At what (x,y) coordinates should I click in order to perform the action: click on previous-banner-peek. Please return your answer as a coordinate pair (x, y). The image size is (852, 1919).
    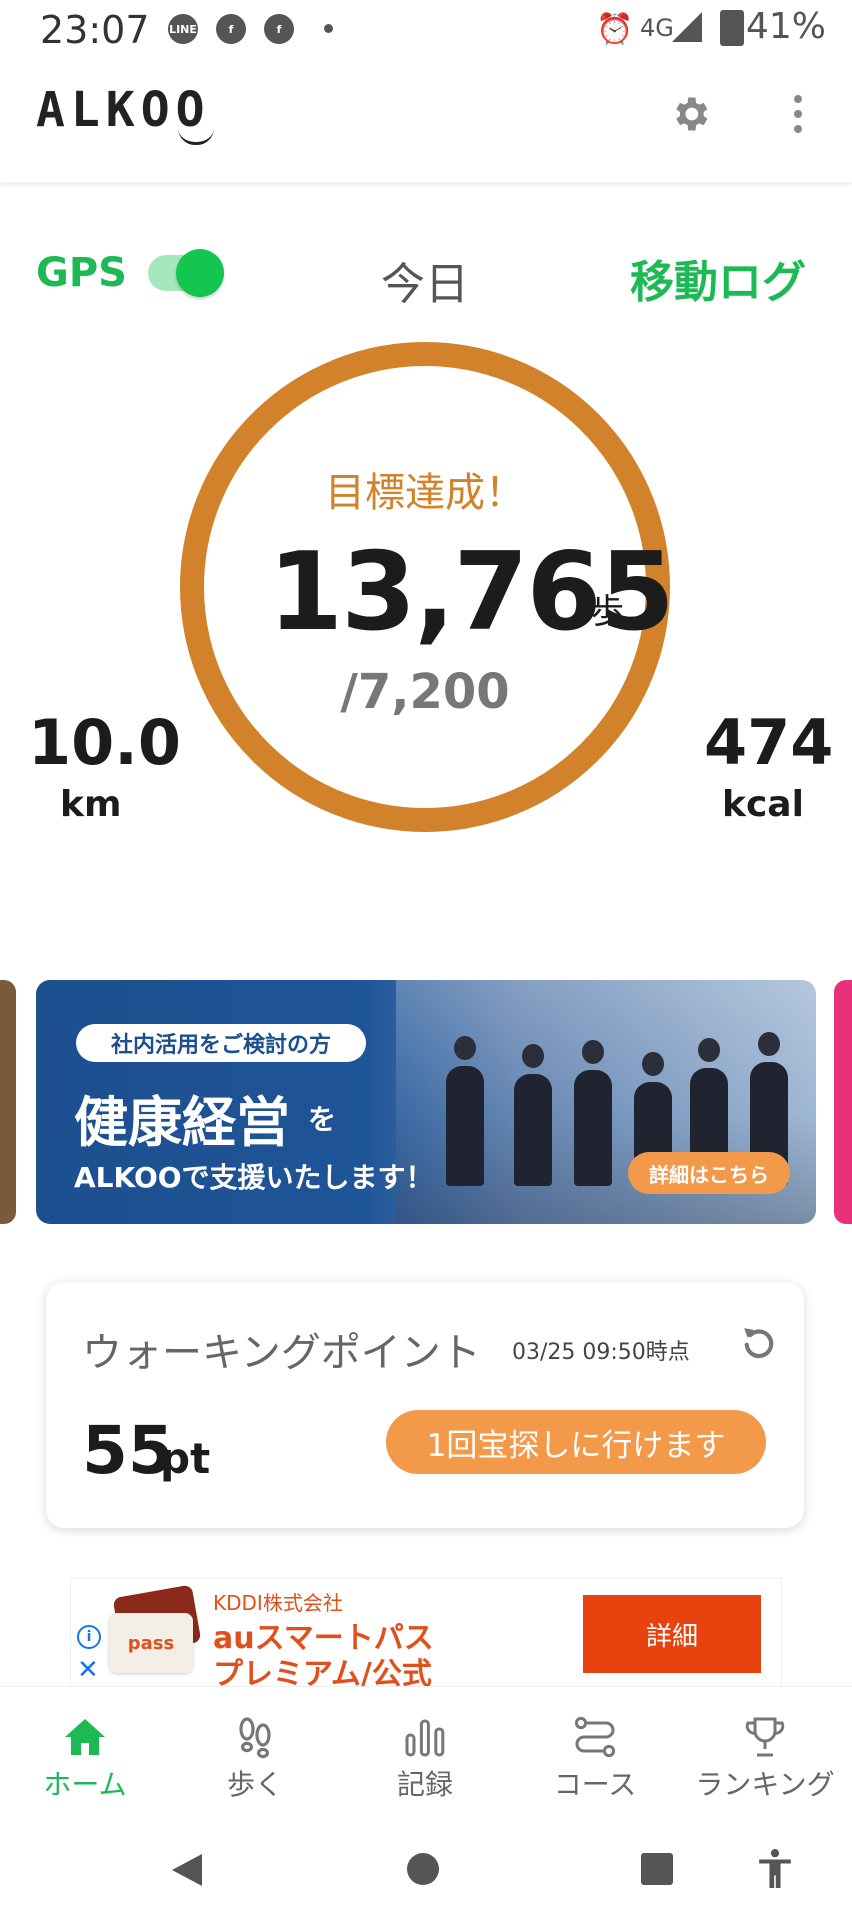
    Looking at the image, I should click on (8, 1102).